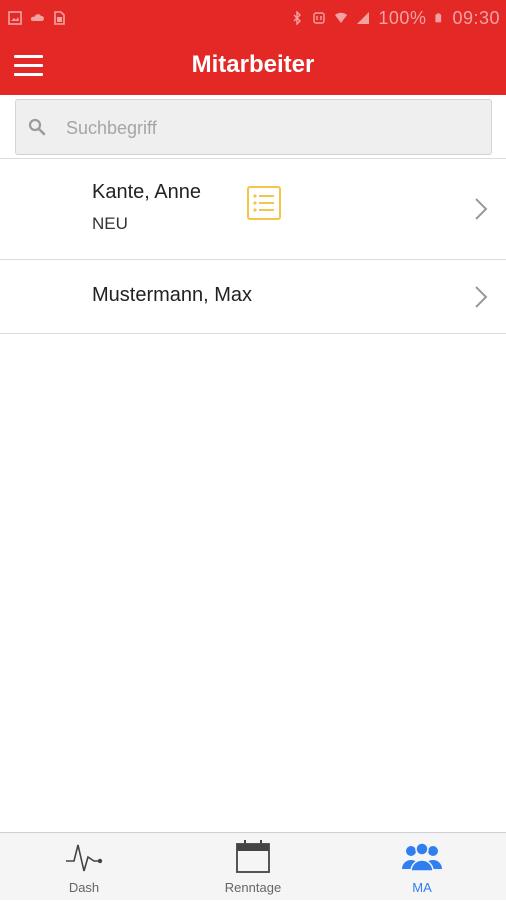 Image resolution: width=506 pixels, height=901 pixels. What do you see at coordinates (319, 18) in the screenshot?
I see `nfc-icon` at bounding box center [319, 18].